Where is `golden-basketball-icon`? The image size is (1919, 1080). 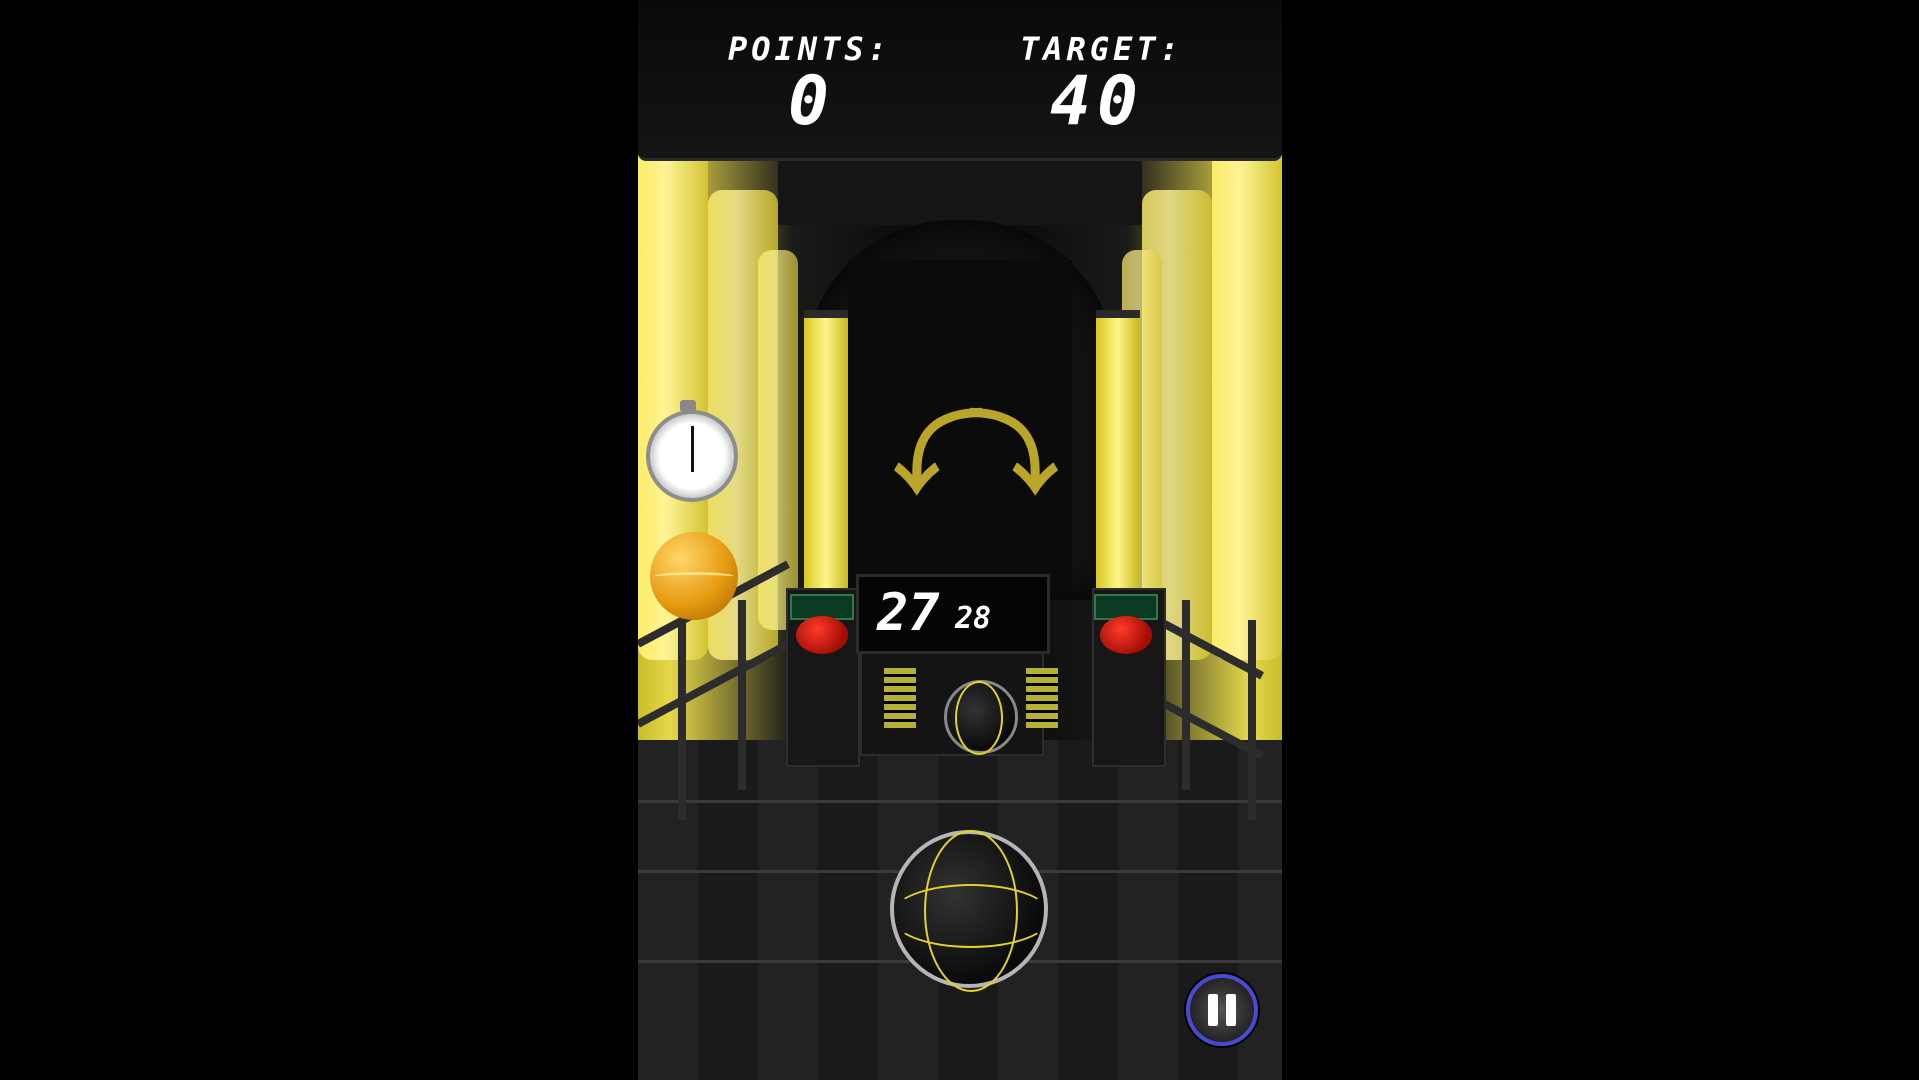 golden-basketball-icon is located at coordinates (694, 576).